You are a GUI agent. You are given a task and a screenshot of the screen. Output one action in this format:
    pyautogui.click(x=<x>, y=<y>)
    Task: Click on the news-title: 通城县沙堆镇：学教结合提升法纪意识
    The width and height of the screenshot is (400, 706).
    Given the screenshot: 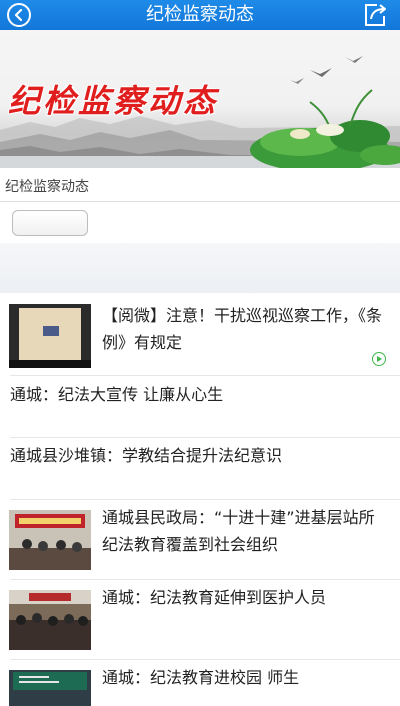 What is the action you would take?
    pyautogui.click(x=146, y=455)
    